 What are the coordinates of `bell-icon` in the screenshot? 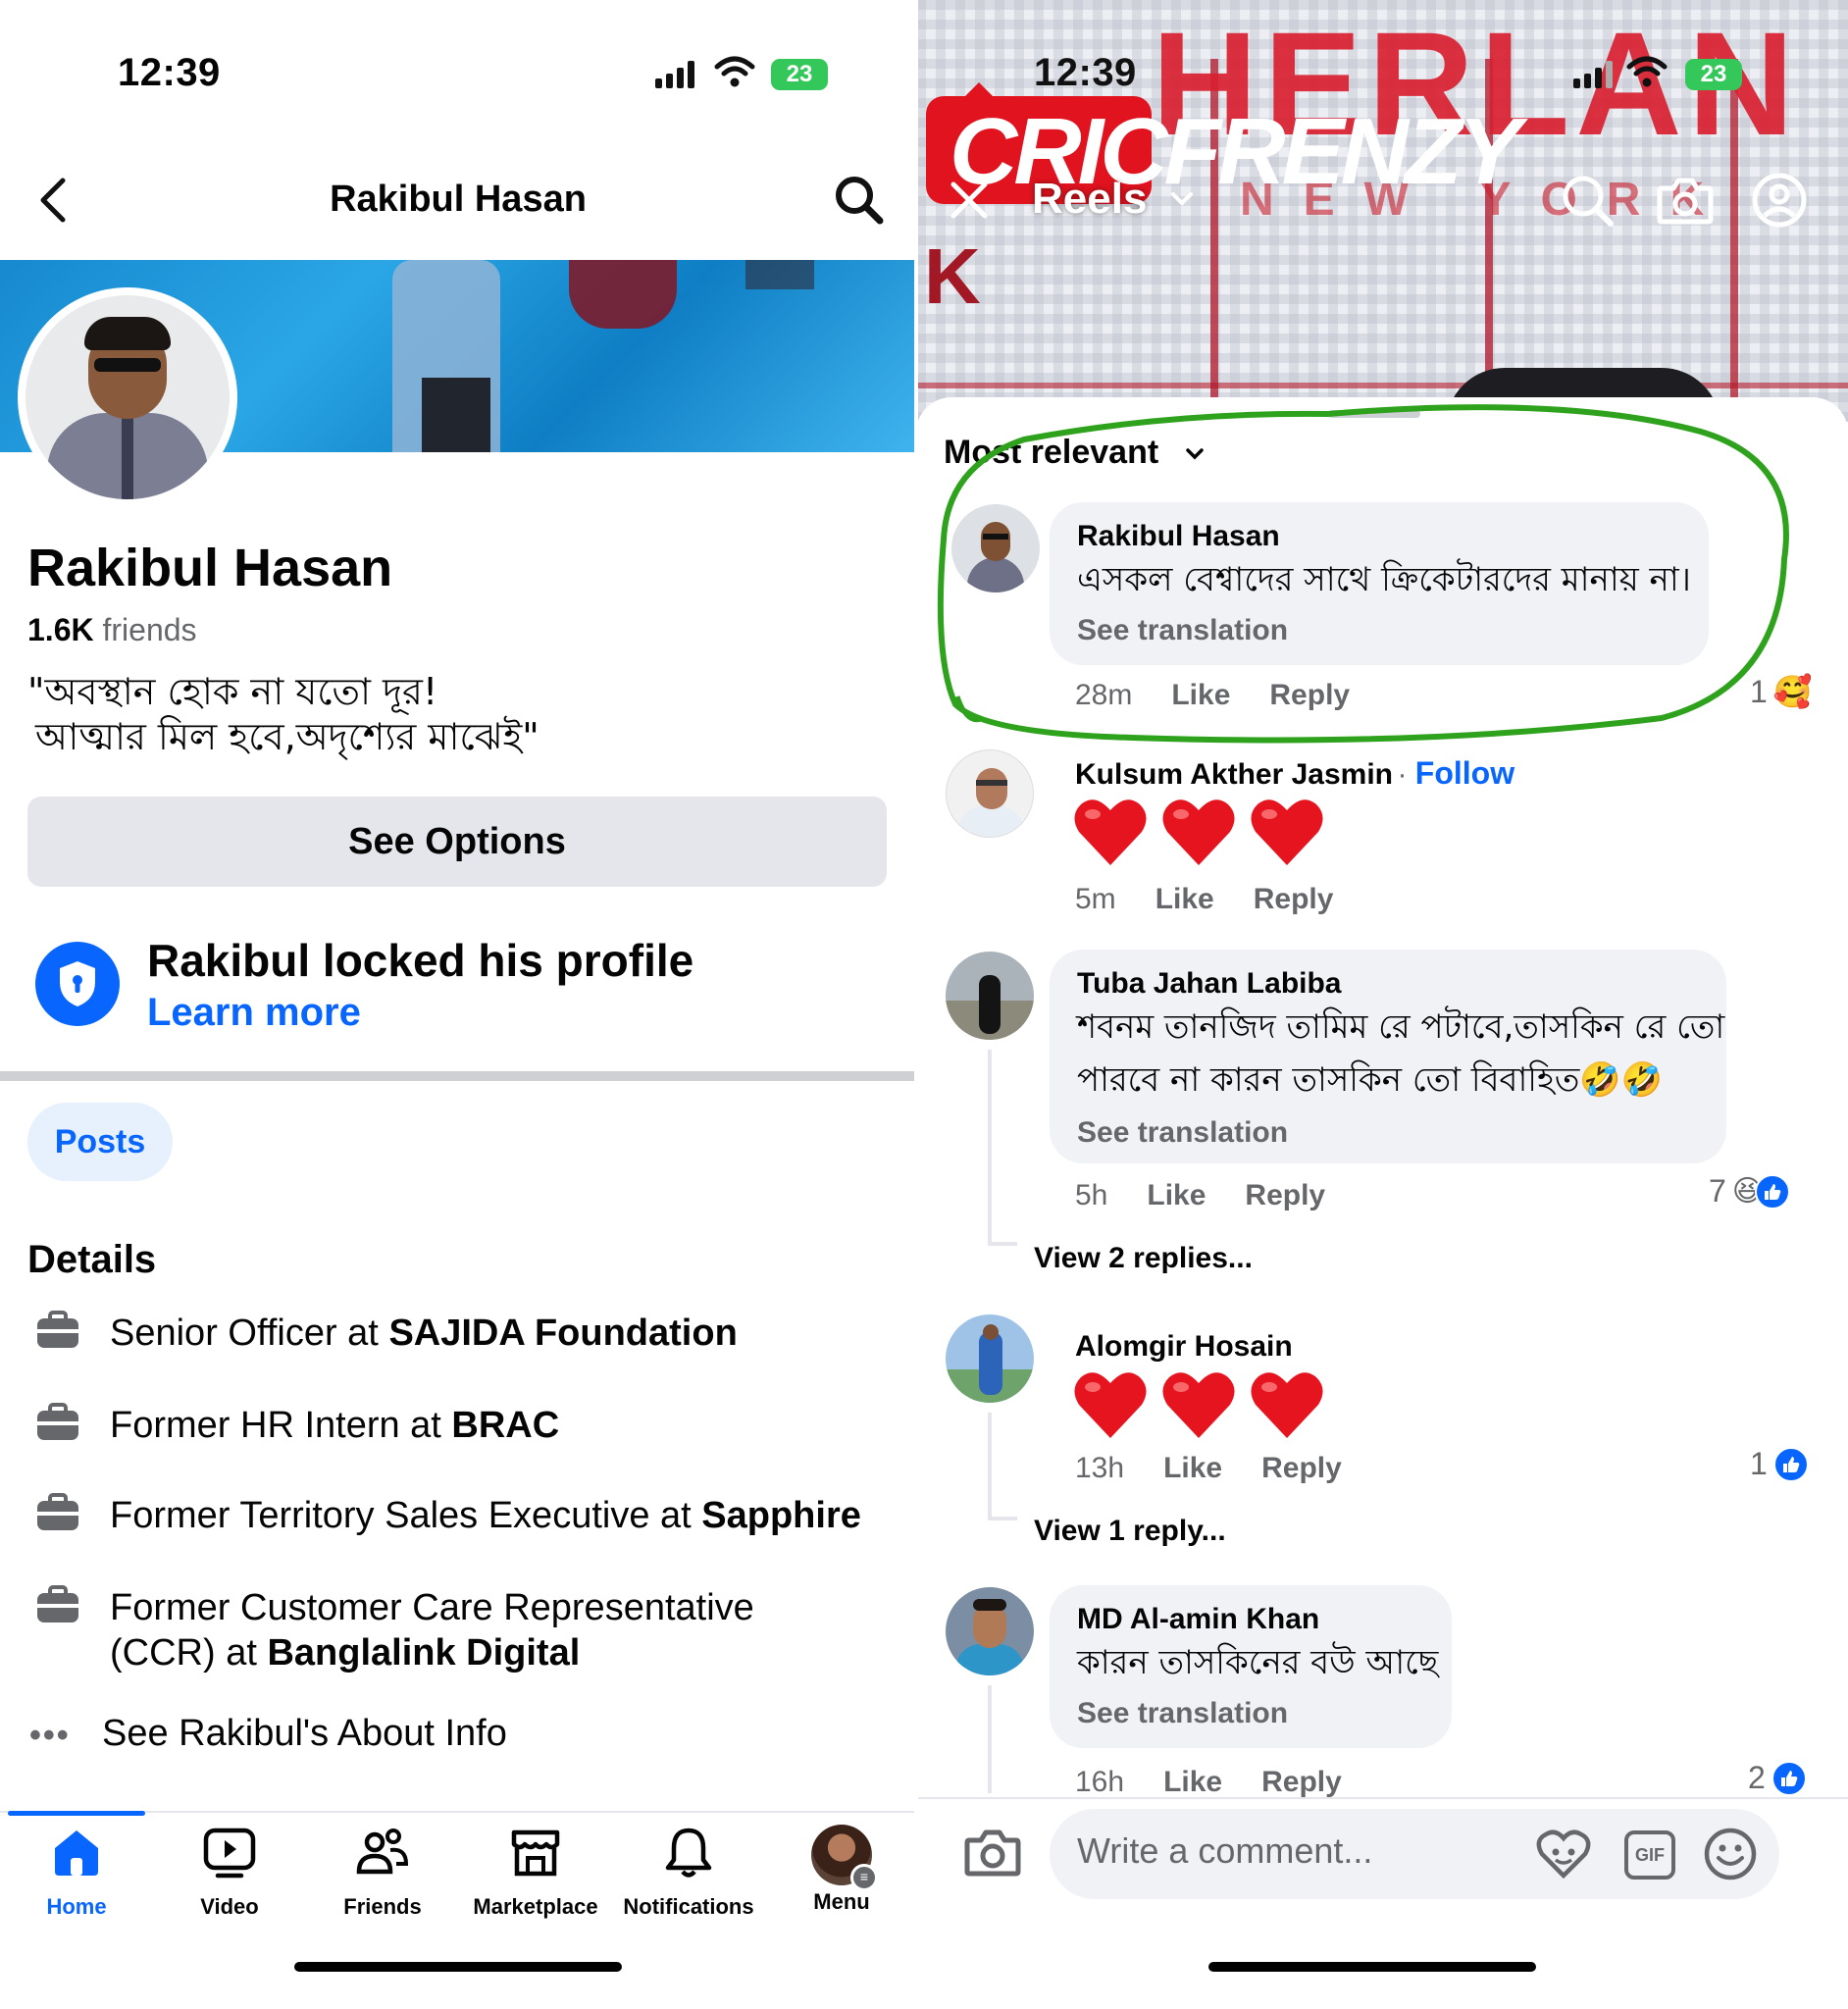 It's located at (688, 1853).